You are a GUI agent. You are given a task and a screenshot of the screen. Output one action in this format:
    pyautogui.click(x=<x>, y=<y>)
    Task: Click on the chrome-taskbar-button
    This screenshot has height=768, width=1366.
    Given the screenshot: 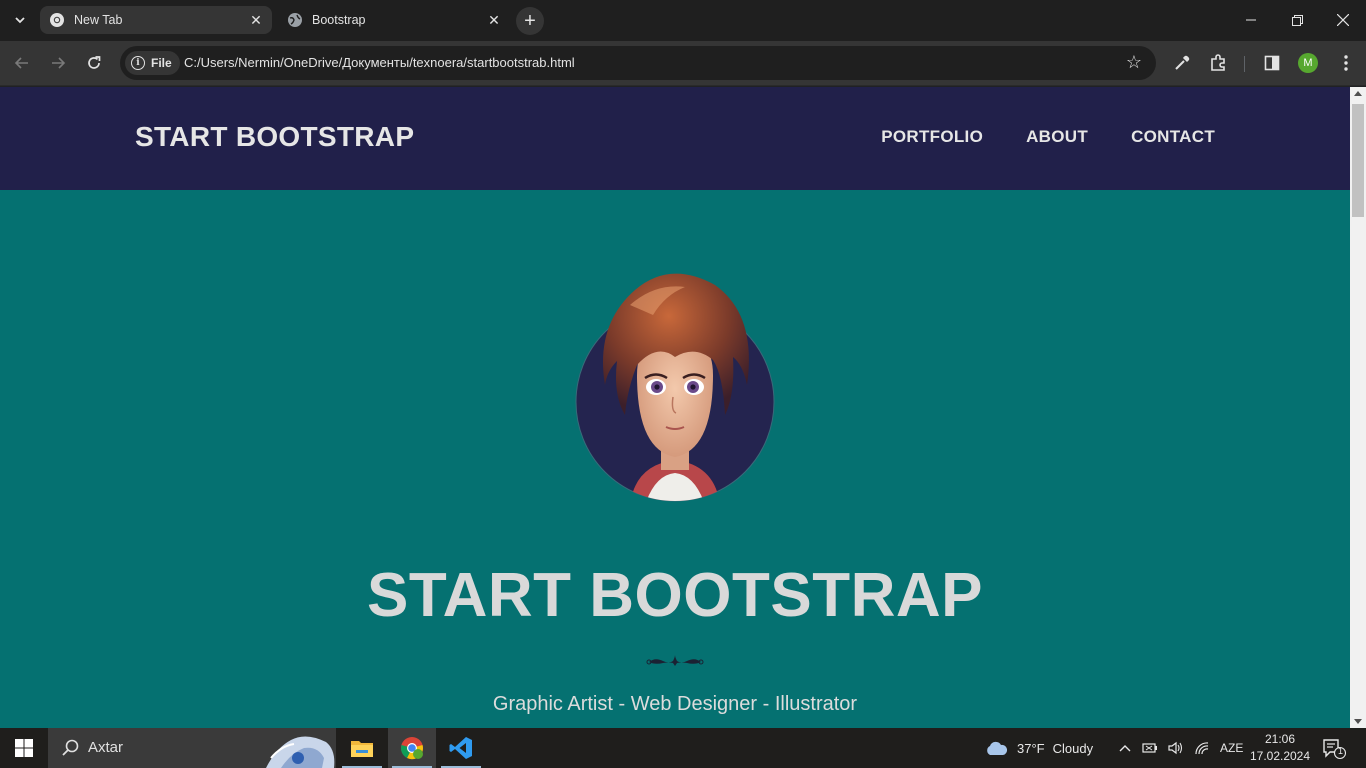 What is the action you would take?
    pyautogui.click(x=412, y=748)
    